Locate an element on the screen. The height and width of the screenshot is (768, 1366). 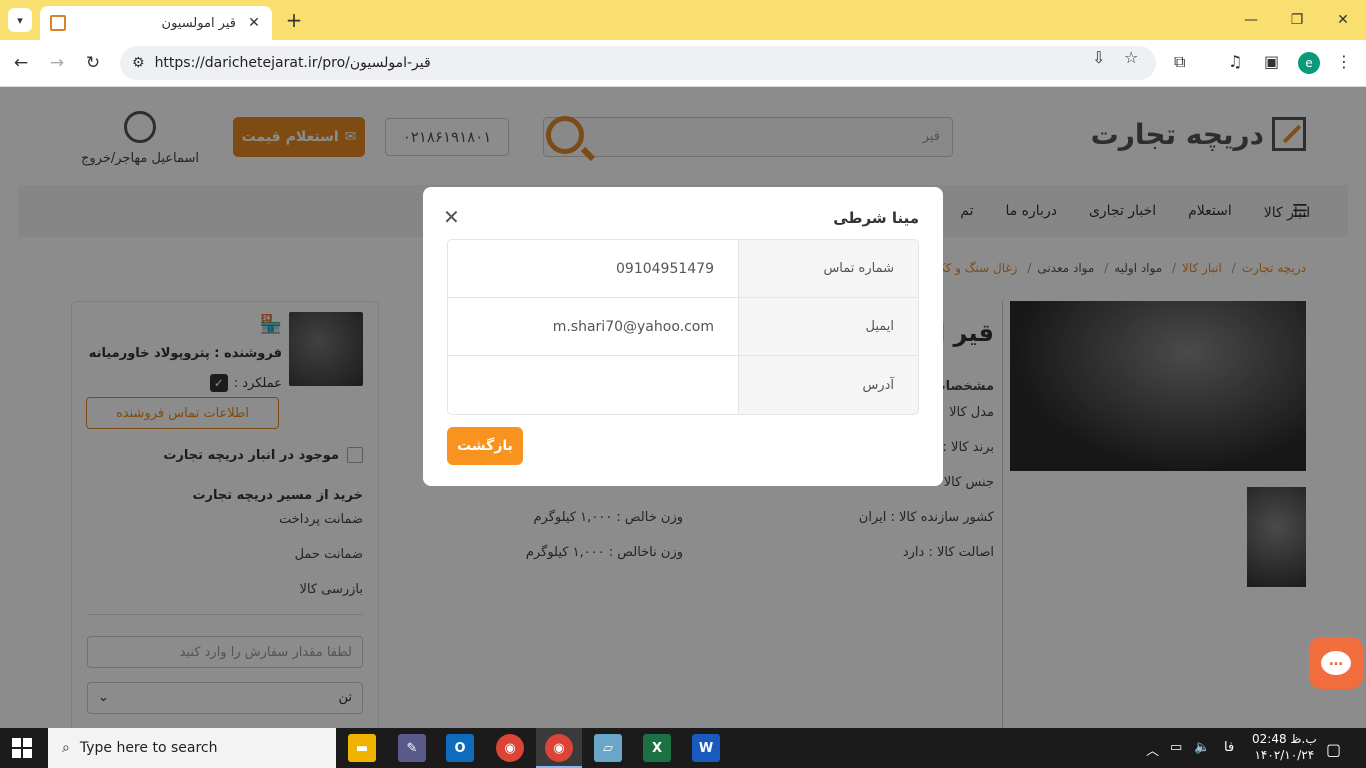
forward-icon: → is located at coordinates (57, 63).